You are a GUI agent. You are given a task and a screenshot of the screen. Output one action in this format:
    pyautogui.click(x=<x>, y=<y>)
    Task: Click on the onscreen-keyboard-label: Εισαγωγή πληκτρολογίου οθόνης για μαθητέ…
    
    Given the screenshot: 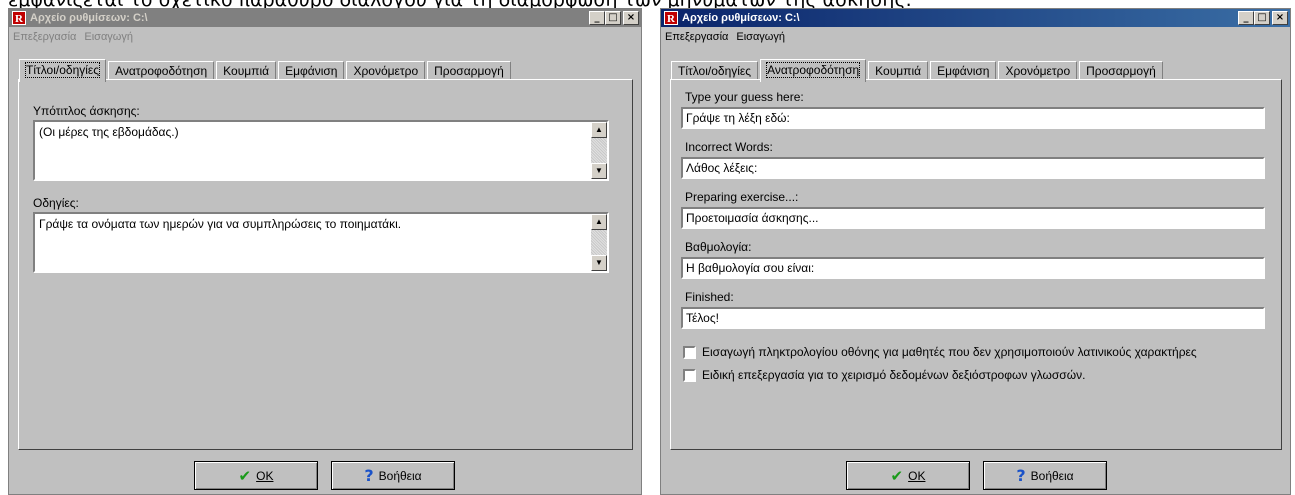 What is the action you would take?
    pyautogui.click(x=949, y=352)
    